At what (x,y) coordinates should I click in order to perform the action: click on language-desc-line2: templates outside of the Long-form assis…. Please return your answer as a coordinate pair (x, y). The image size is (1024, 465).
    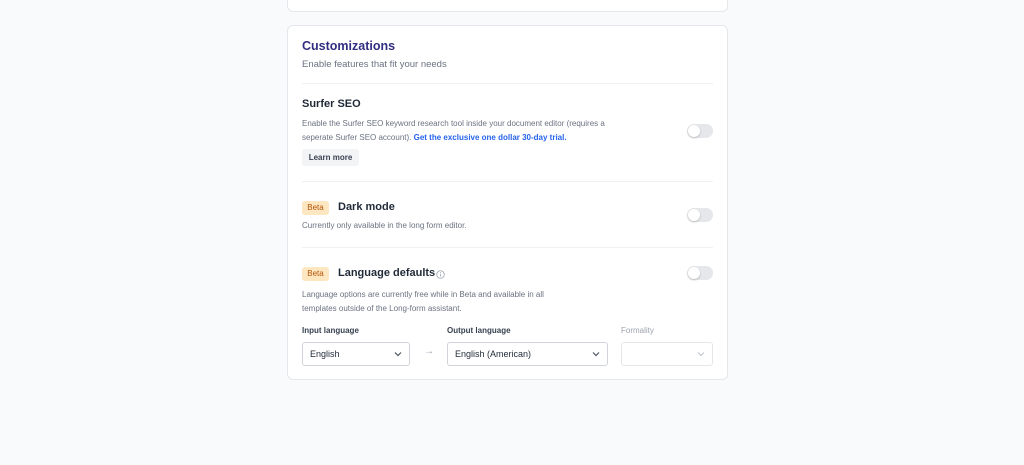
    Looking at the image, I should click on (382, 308).